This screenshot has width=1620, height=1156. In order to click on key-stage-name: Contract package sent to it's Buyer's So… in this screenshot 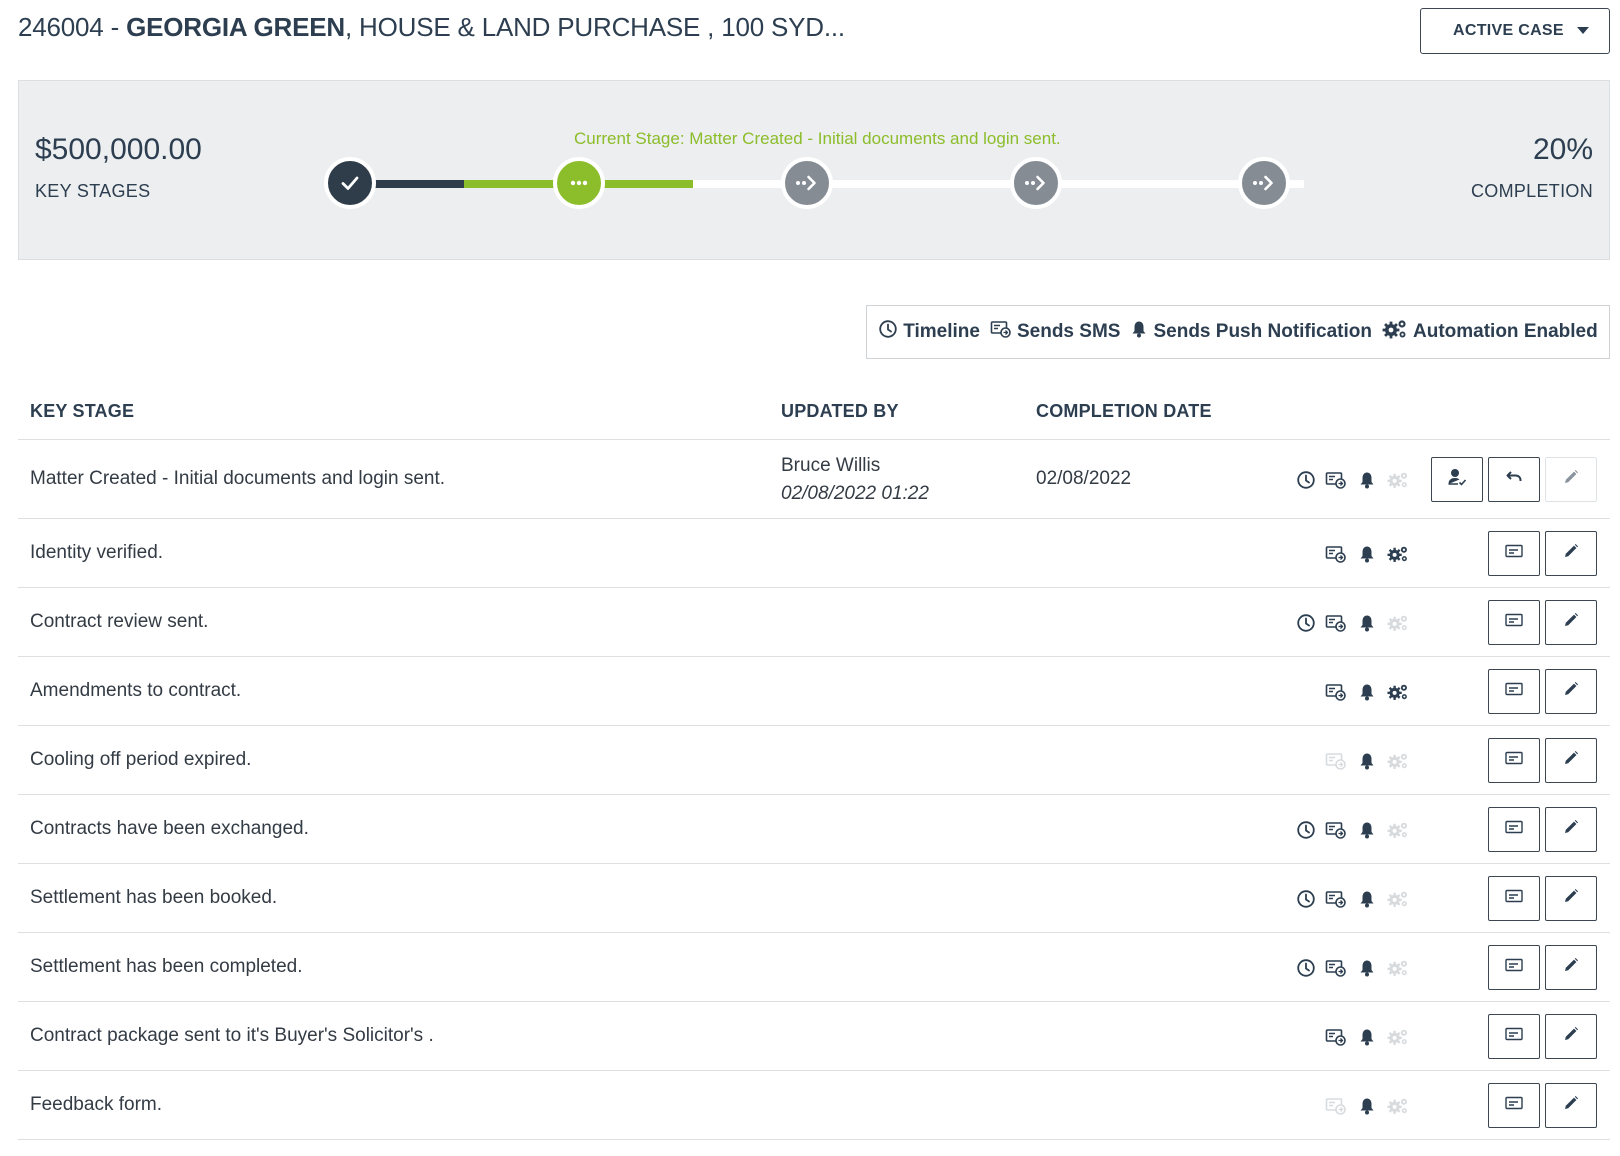, I will do `click(232, 1035)`.